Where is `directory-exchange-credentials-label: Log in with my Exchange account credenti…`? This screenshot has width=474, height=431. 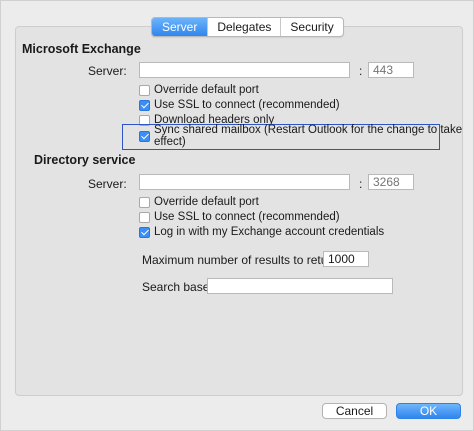 directory-exchange-credentials-label: Log in with my Exchange account credenti… is located at coordinates (269, 232).